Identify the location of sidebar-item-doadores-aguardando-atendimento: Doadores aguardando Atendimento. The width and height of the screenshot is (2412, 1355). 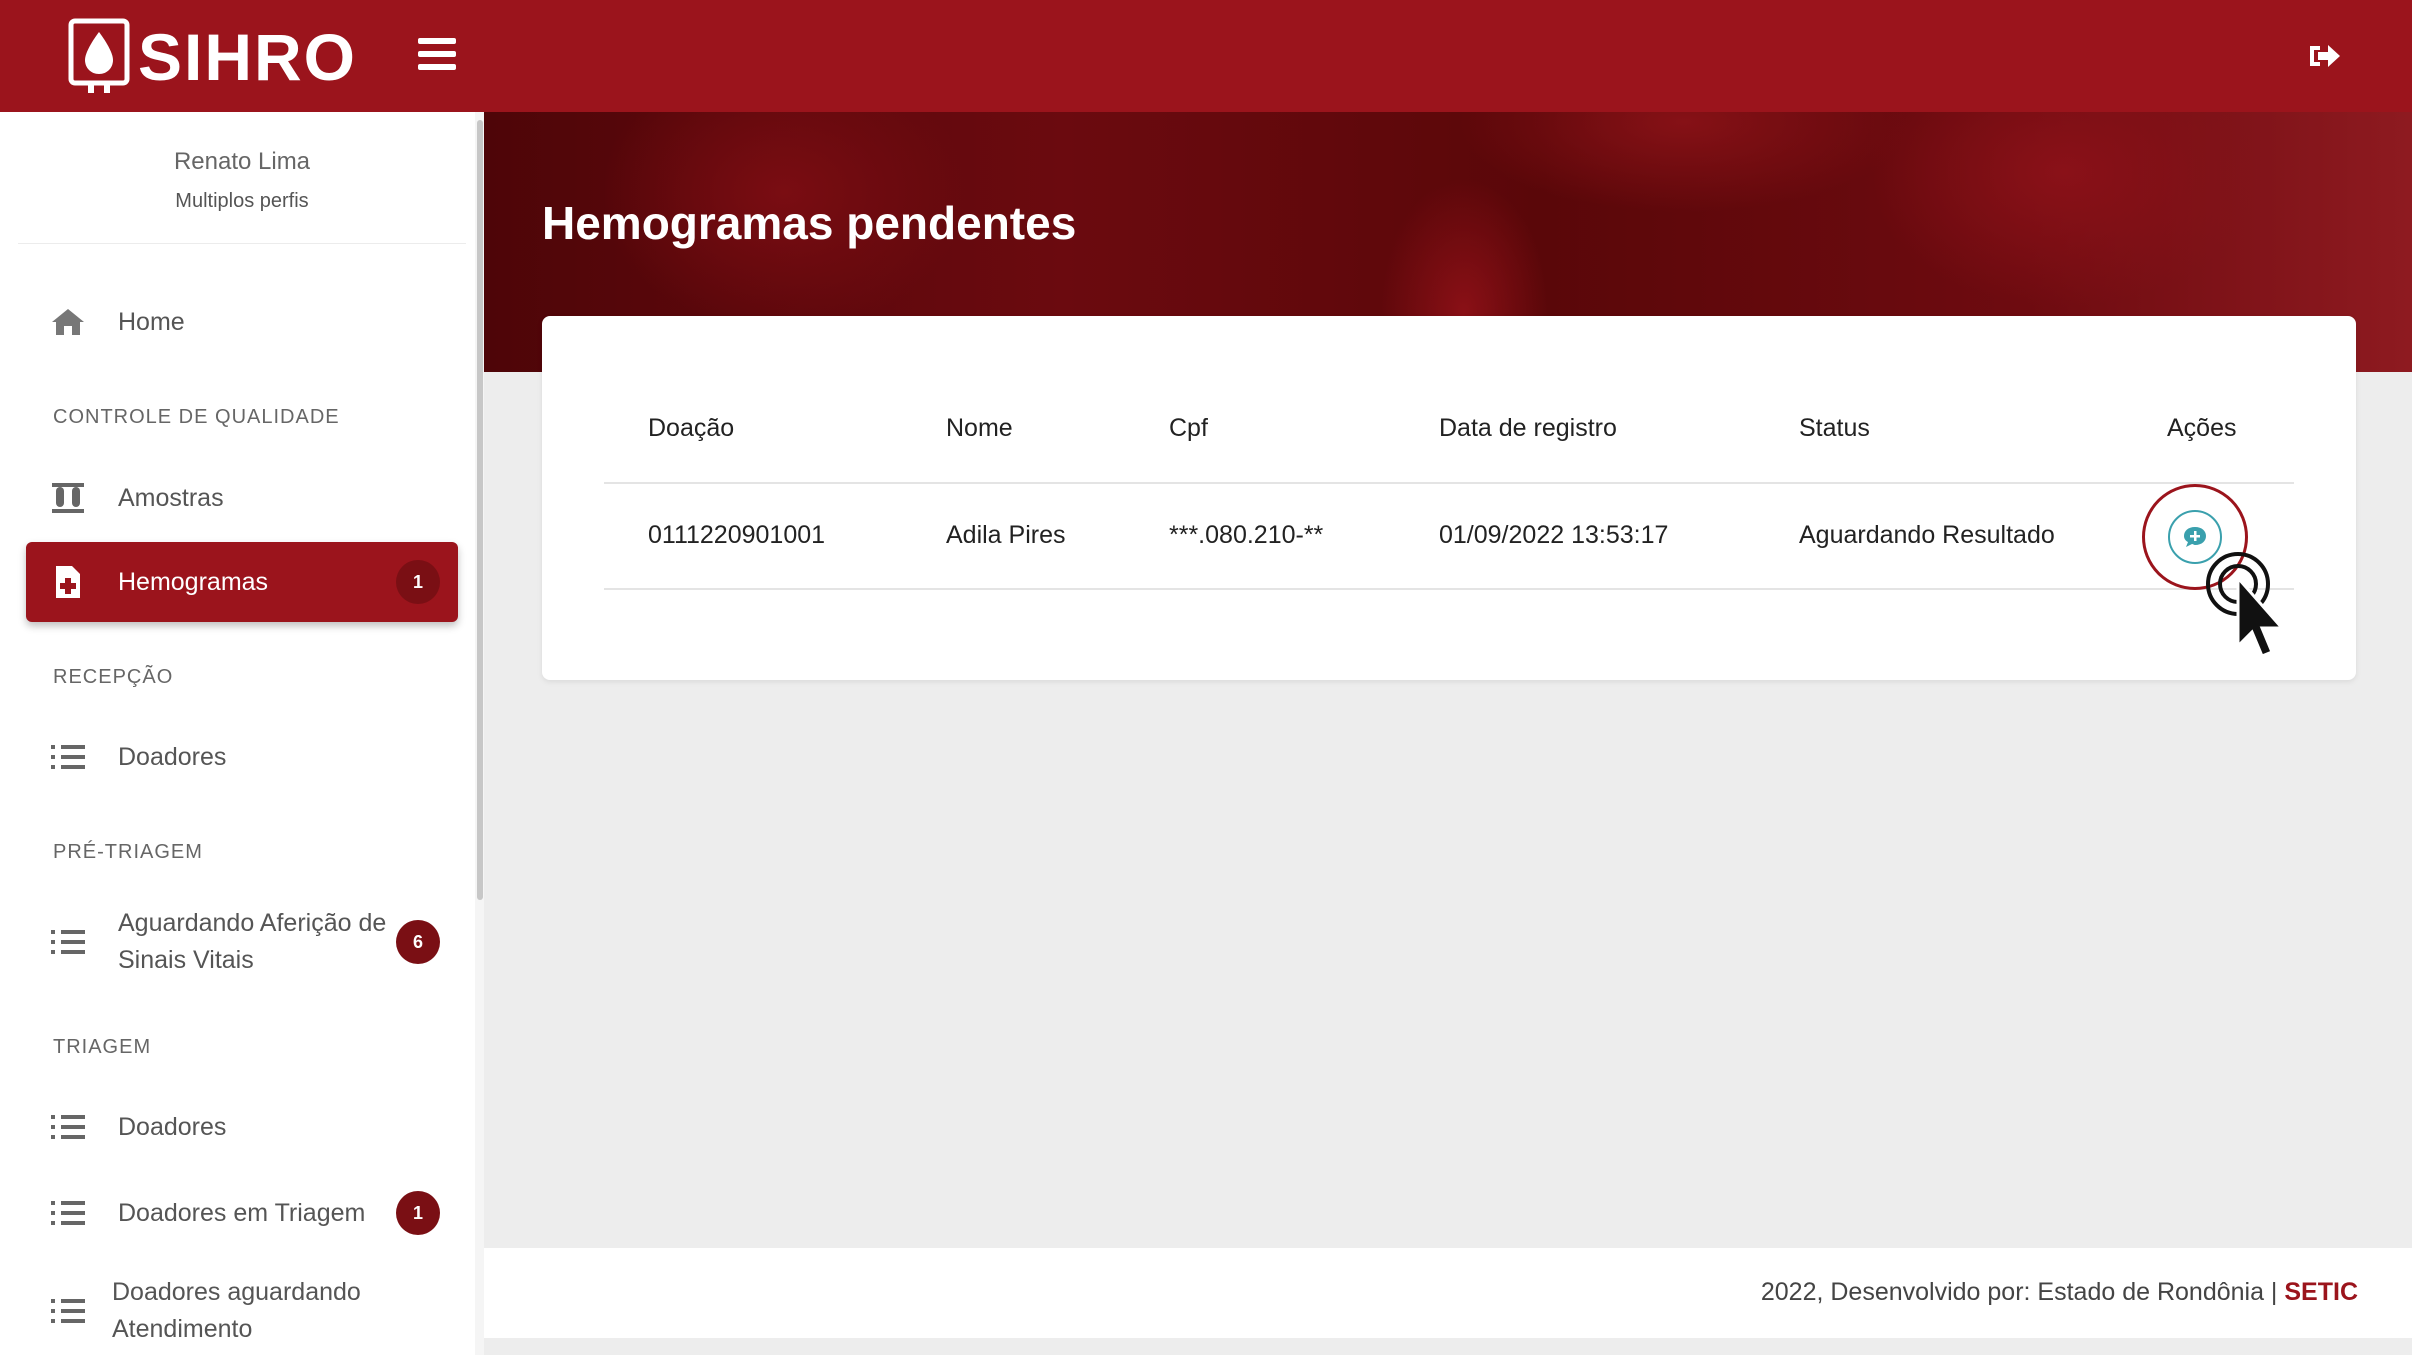
(242, 1311).